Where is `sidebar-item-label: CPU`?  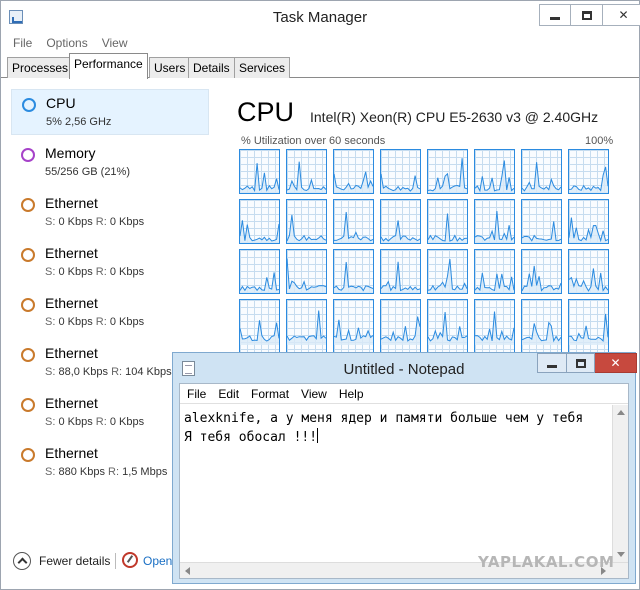 sidebar-item-label: CPU is located at coordinates (61, 103).